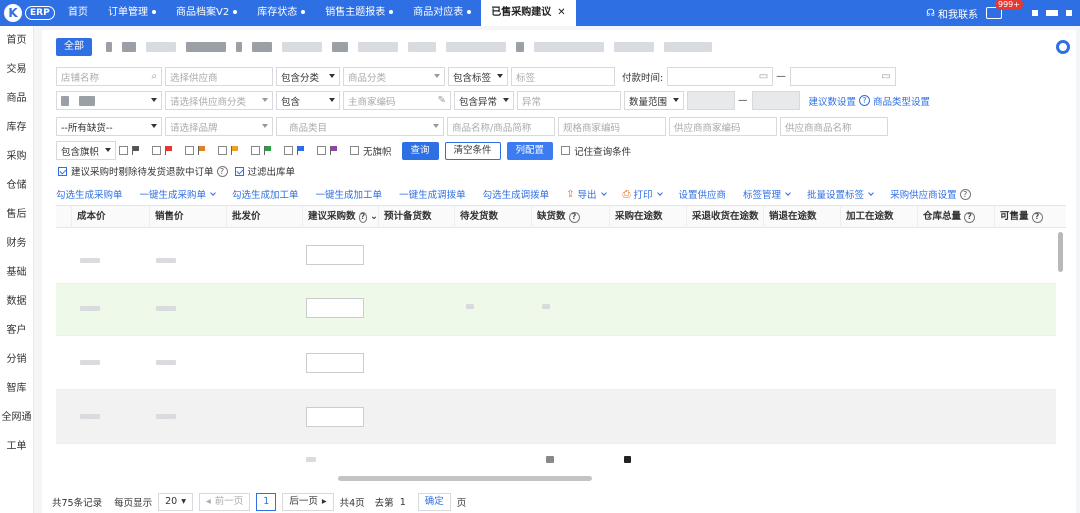 Image resolution: width=1080 pixels, height=513 pixels. Describe the element at coordinates (725, 217) in the screenshot. I see `col-return-receive-transit: 采退收货在途数` at that location.